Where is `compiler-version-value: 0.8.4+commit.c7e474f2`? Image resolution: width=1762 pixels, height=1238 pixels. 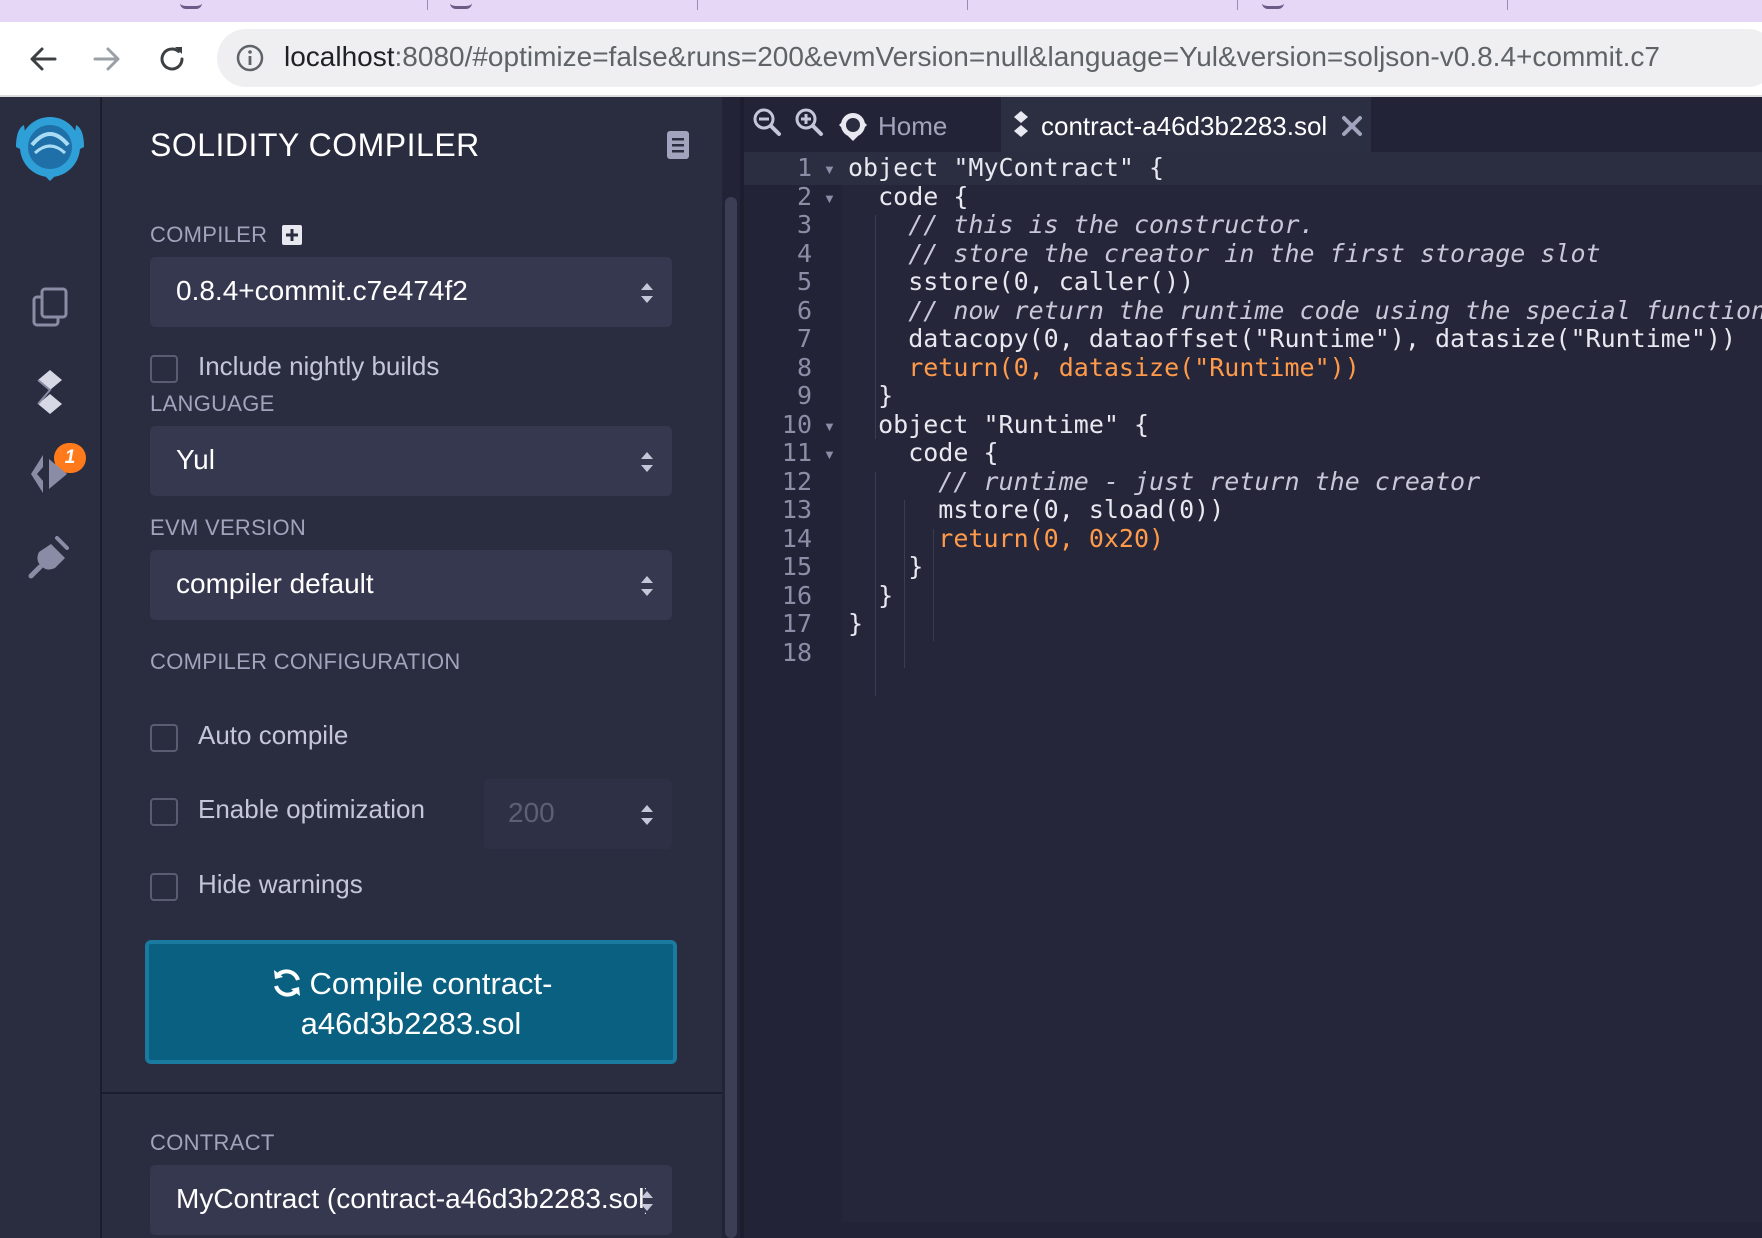
compiler-version-value: 0.8.4+commit.c7e474f2 is located at coordinates (322, 290).